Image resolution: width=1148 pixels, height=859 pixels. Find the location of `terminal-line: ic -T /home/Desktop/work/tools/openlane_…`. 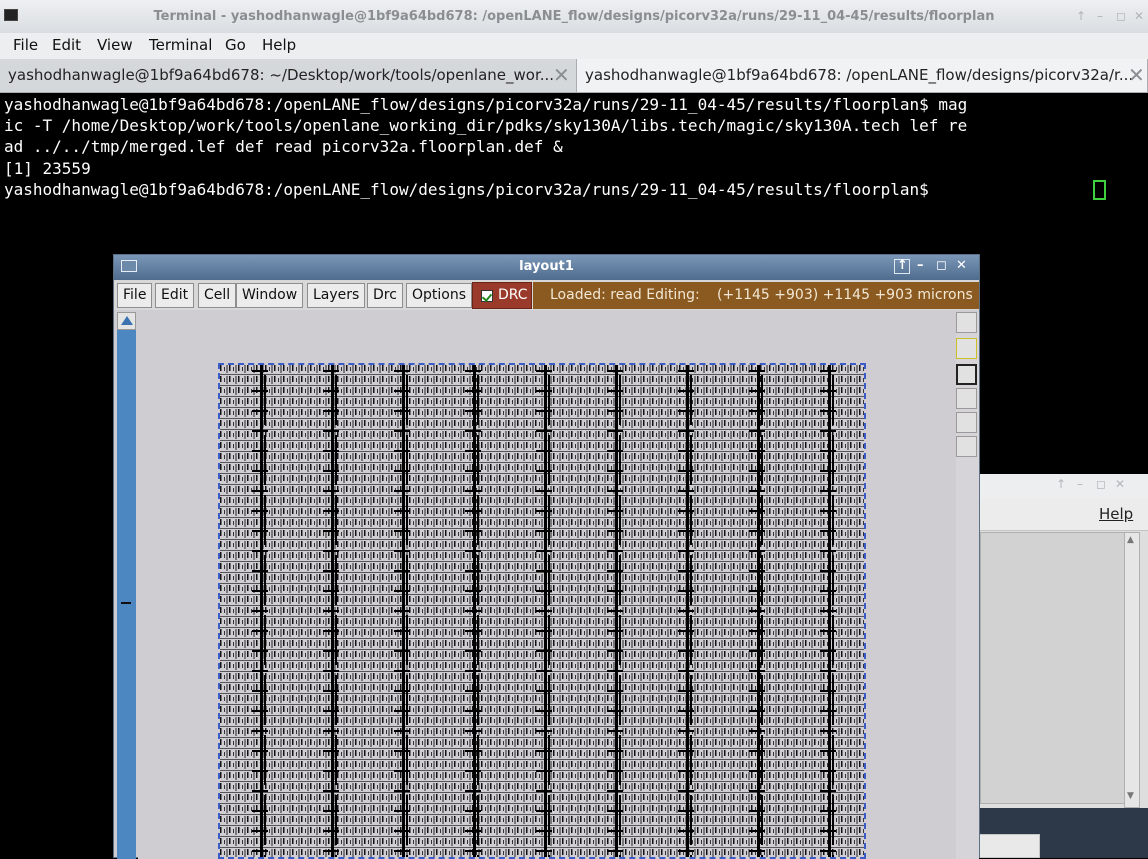

terminal-line: ic -T /home/Desktop/work/tools/openlane_… is located at coordinates (486, 125).